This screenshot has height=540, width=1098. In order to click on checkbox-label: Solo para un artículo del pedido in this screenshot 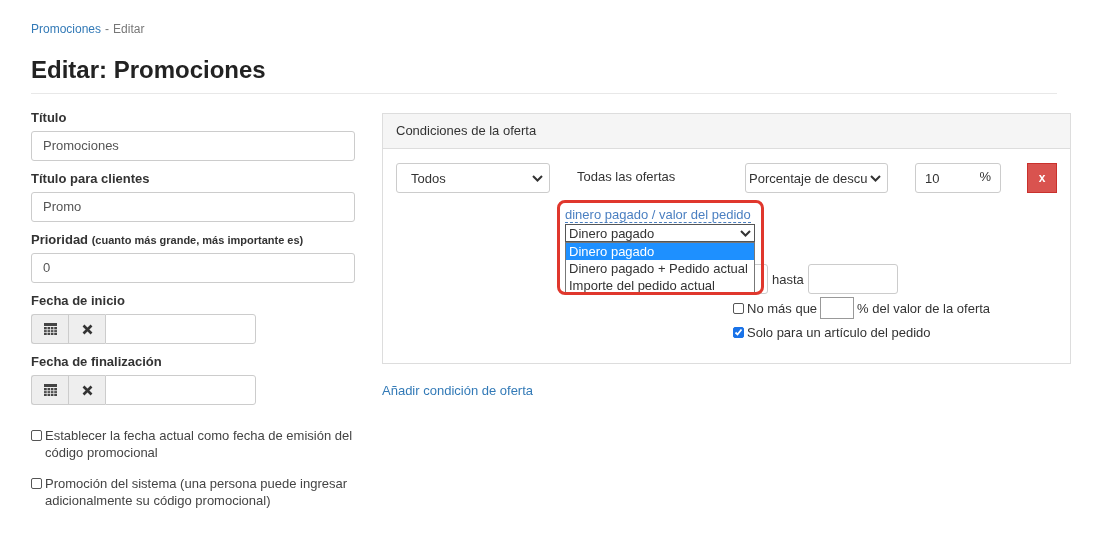, I will do `click(839, 332)`.